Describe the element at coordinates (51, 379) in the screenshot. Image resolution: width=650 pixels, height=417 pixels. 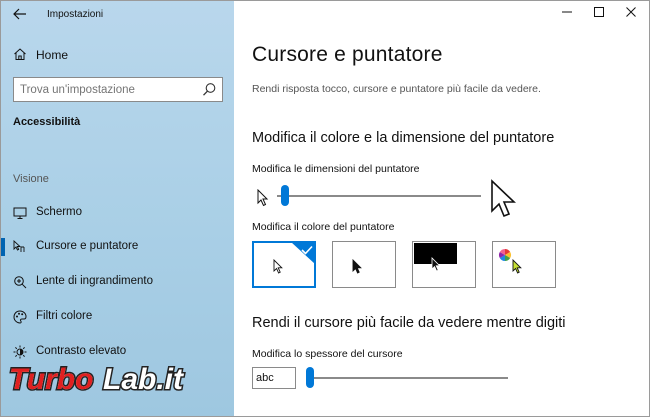
I see `svg-text: Turbo` at that location.